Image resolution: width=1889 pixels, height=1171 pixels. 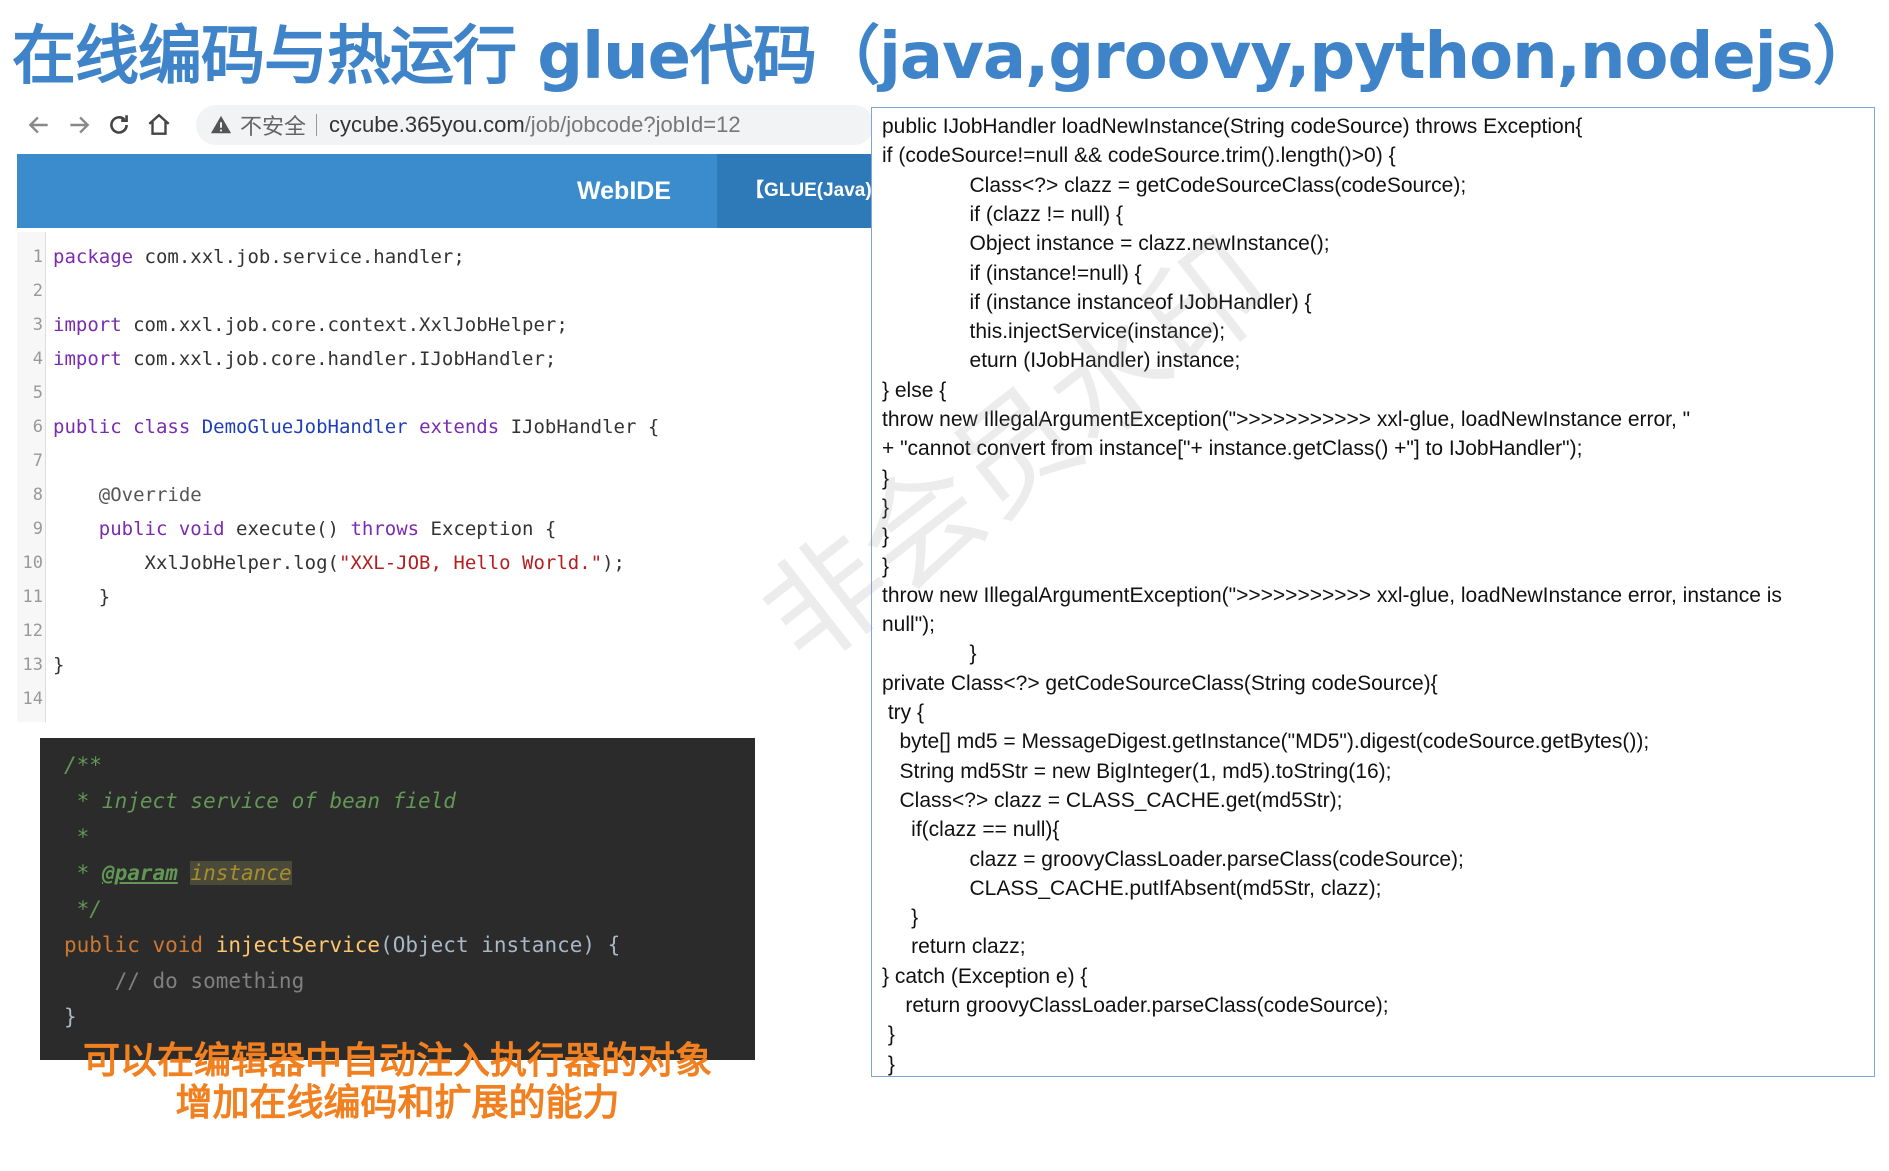 I want to click on url-path: /job/jobcode?jobId=12, so click(x=632, y=124).